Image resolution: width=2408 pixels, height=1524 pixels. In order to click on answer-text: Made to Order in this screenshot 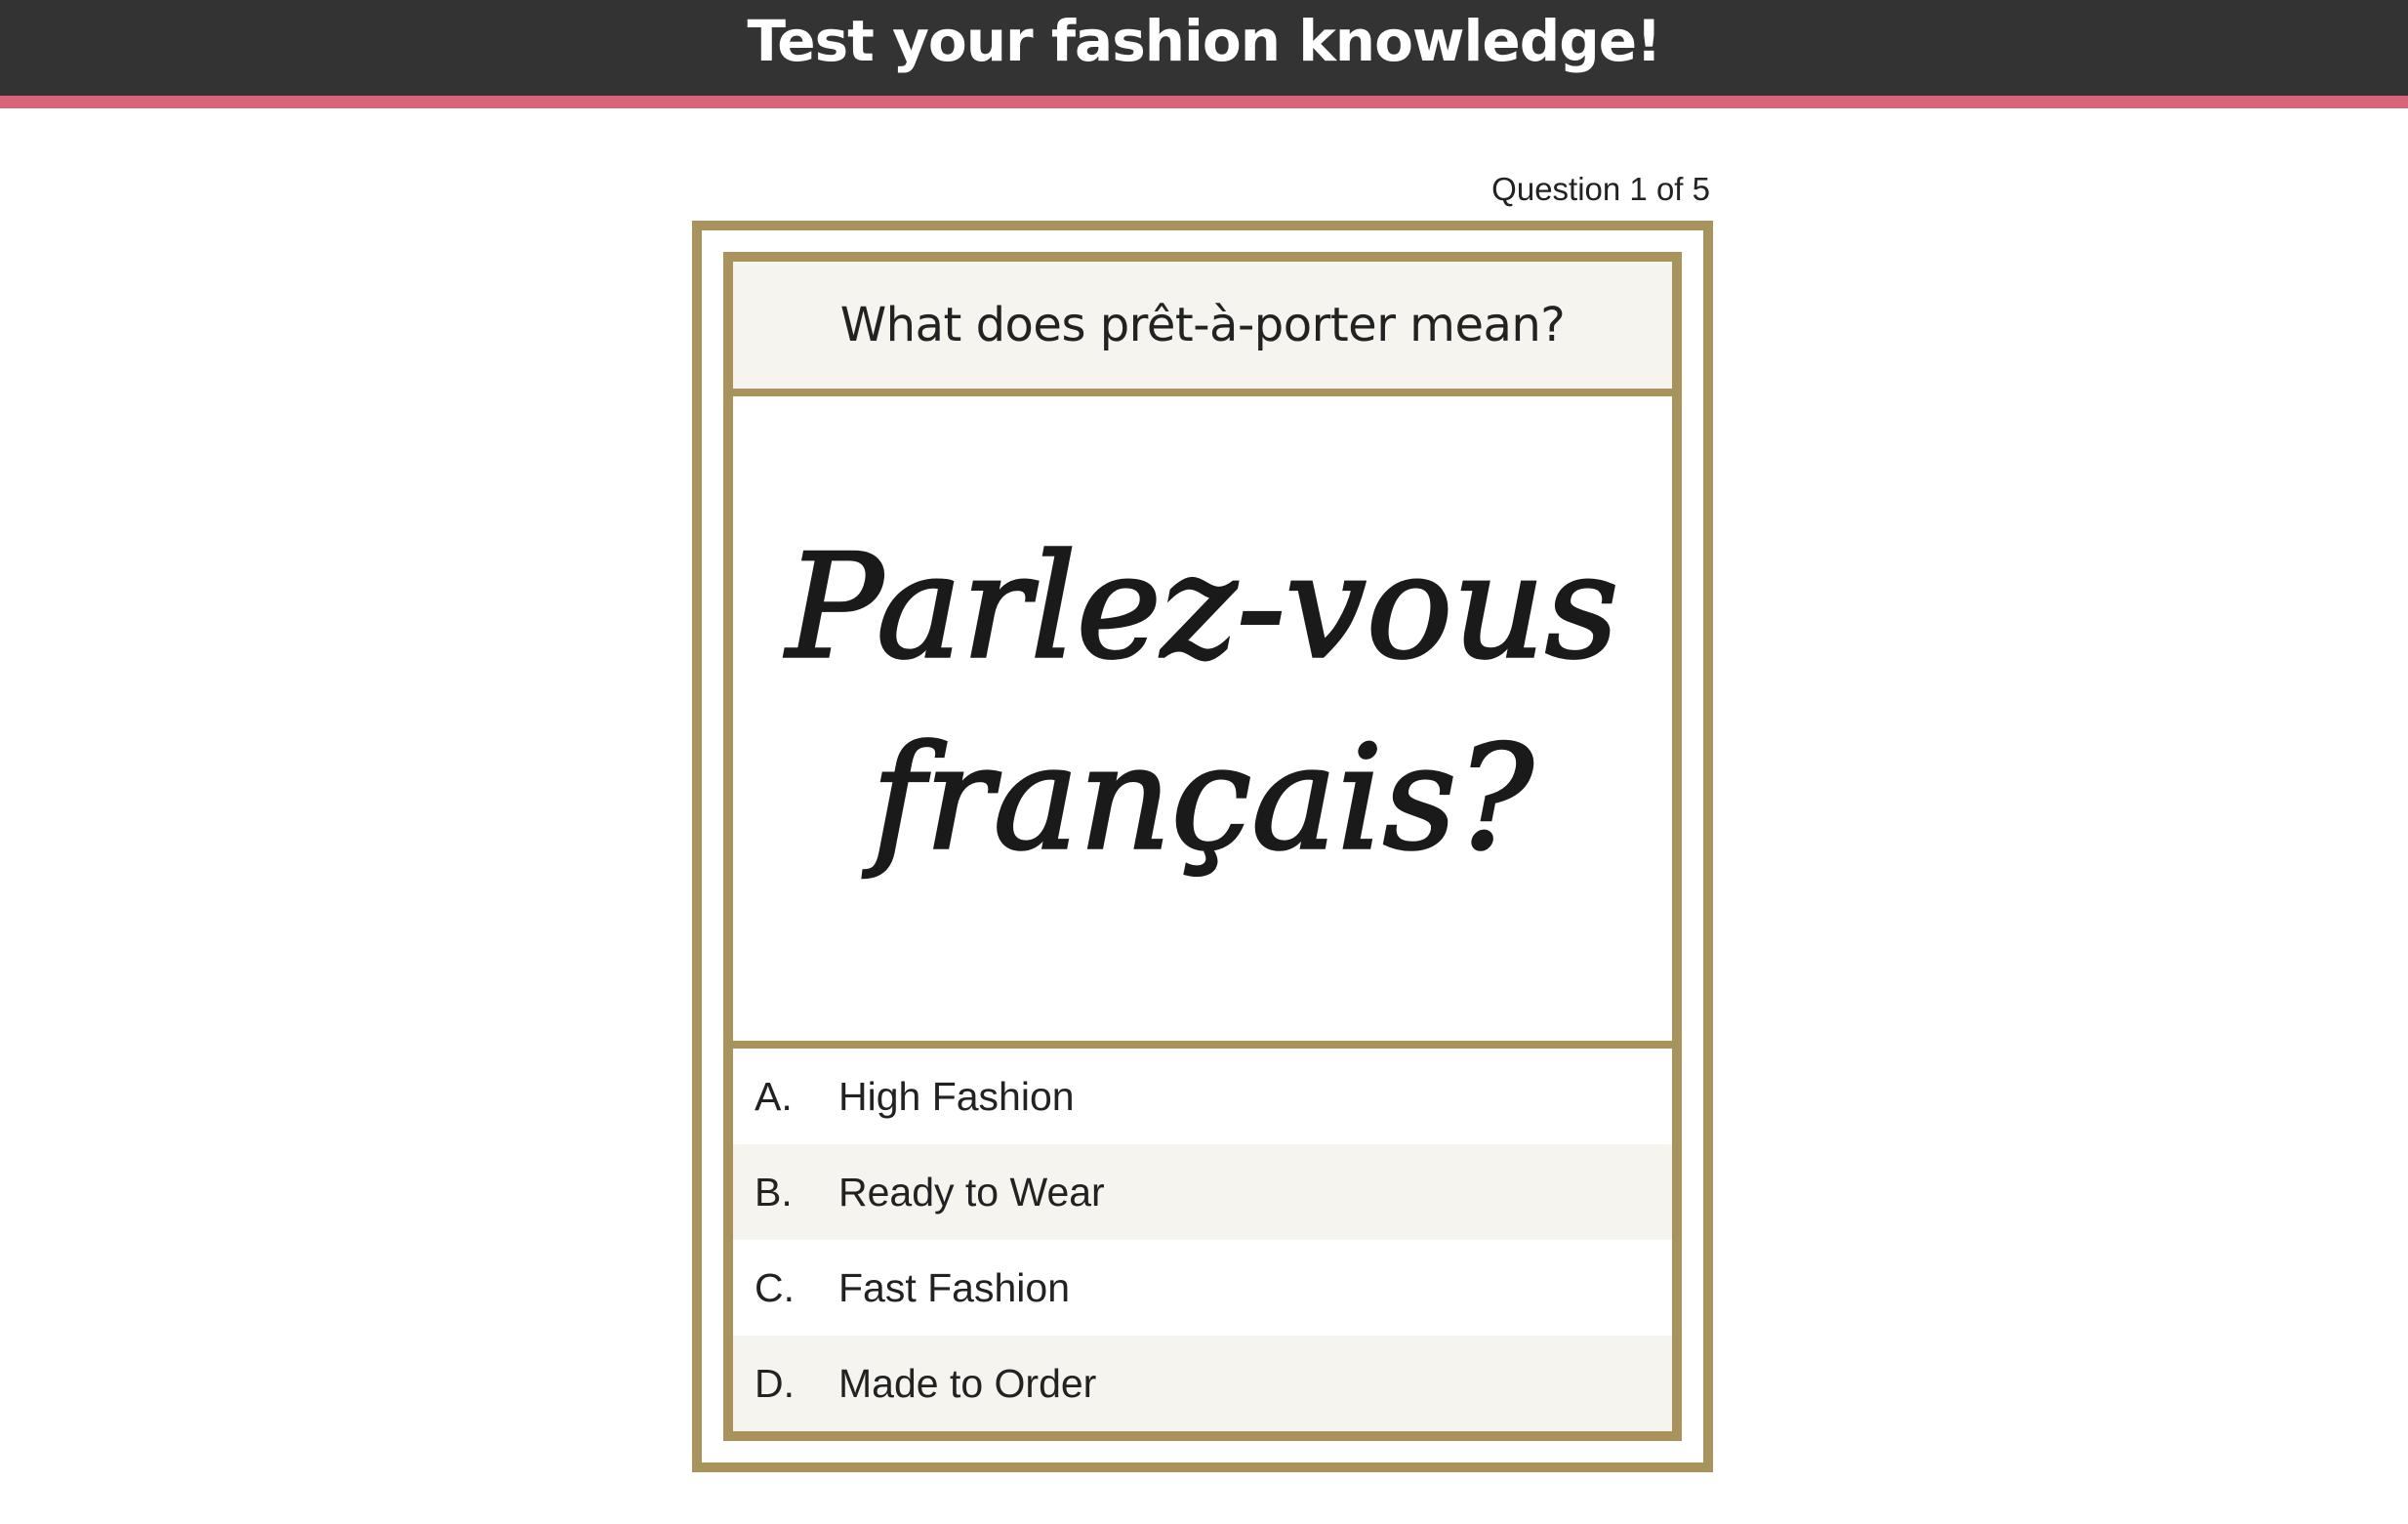, I will do `click(967, 1383)`.